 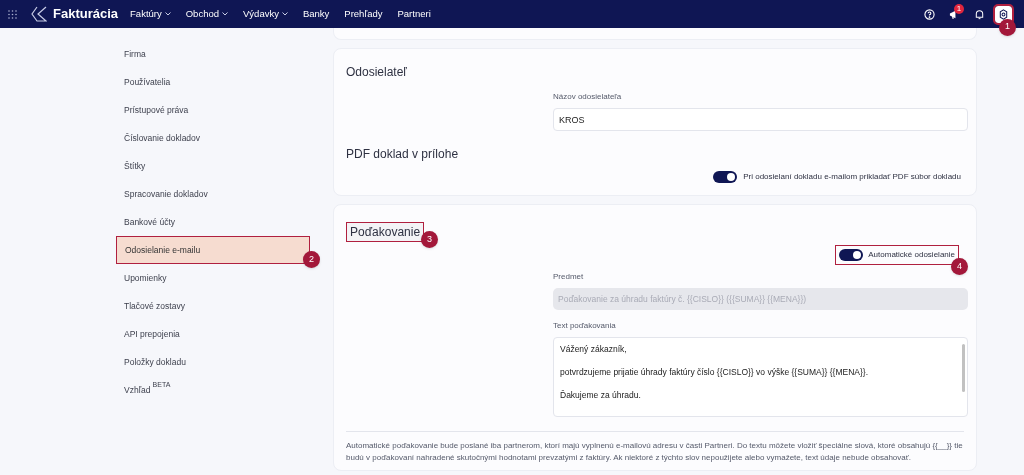 I want to click on nav-menu-item: Obchod, so click(x=206, y=14).